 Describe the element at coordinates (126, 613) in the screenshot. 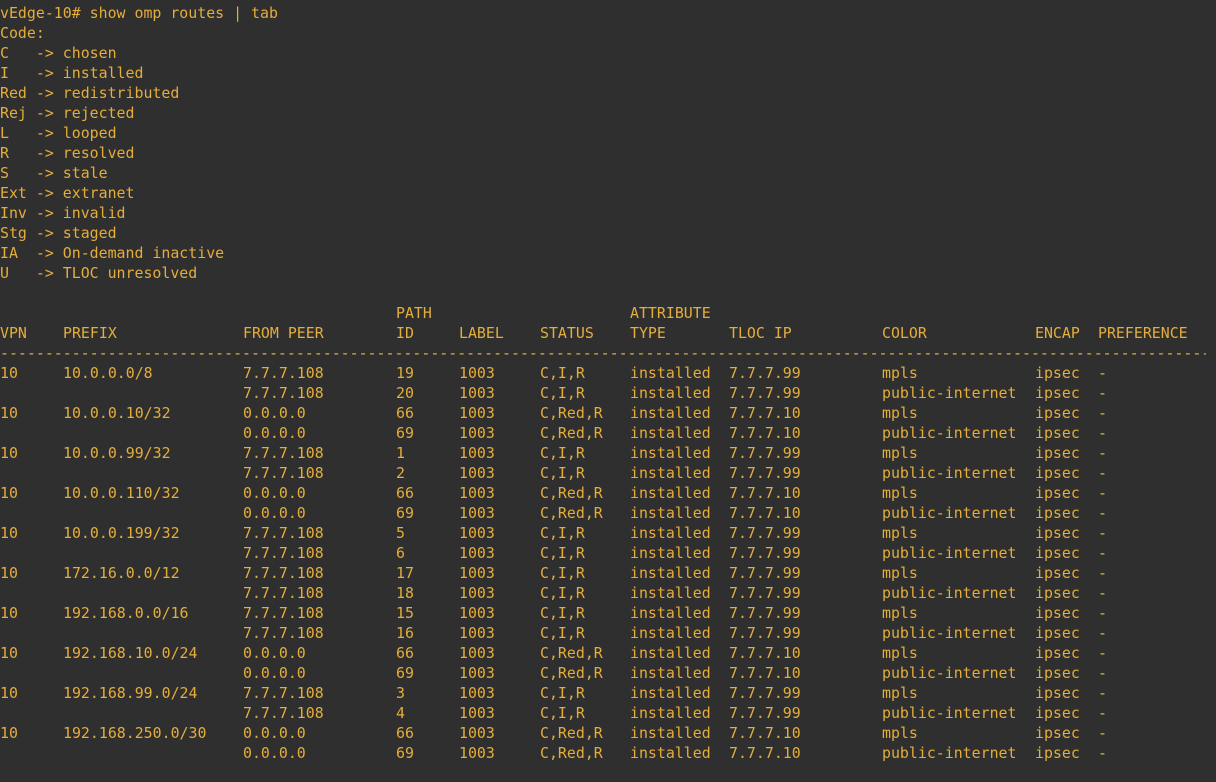

I see `cell-prefix: 192.168.0.0/16` at that location.